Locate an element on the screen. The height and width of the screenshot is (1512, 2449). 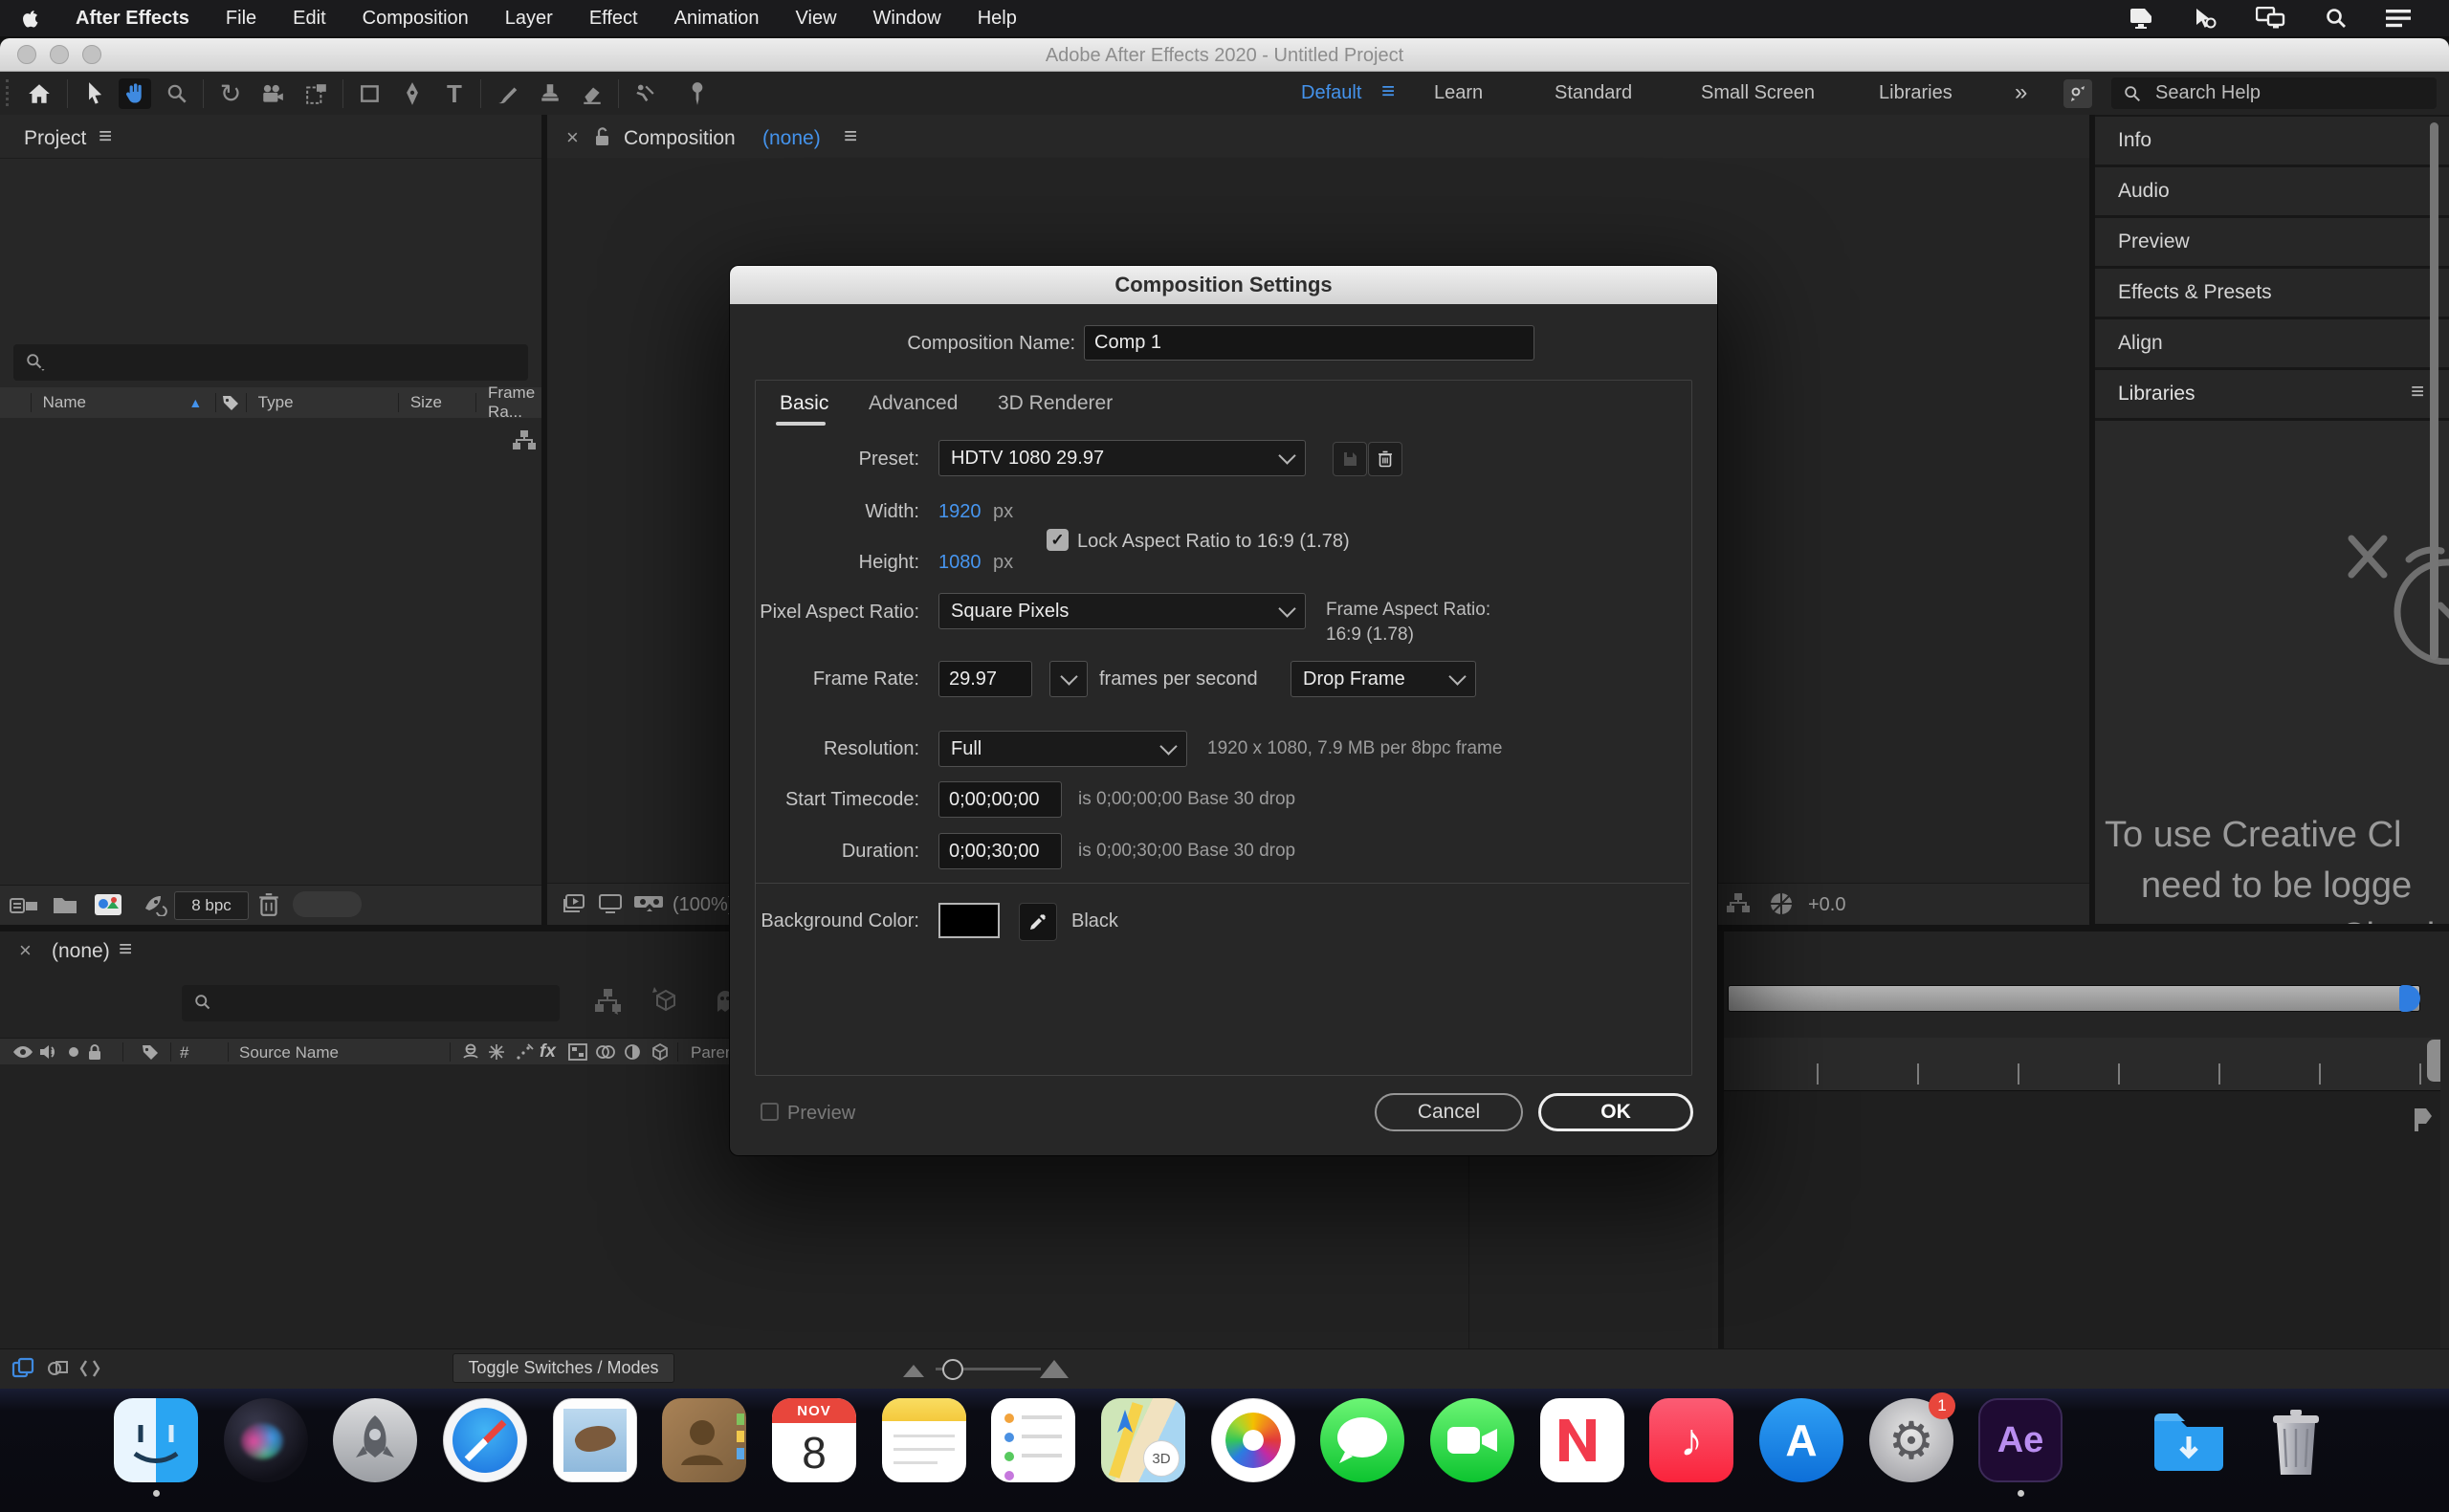
preview-checkbox is located at coordinates (770, 1112).